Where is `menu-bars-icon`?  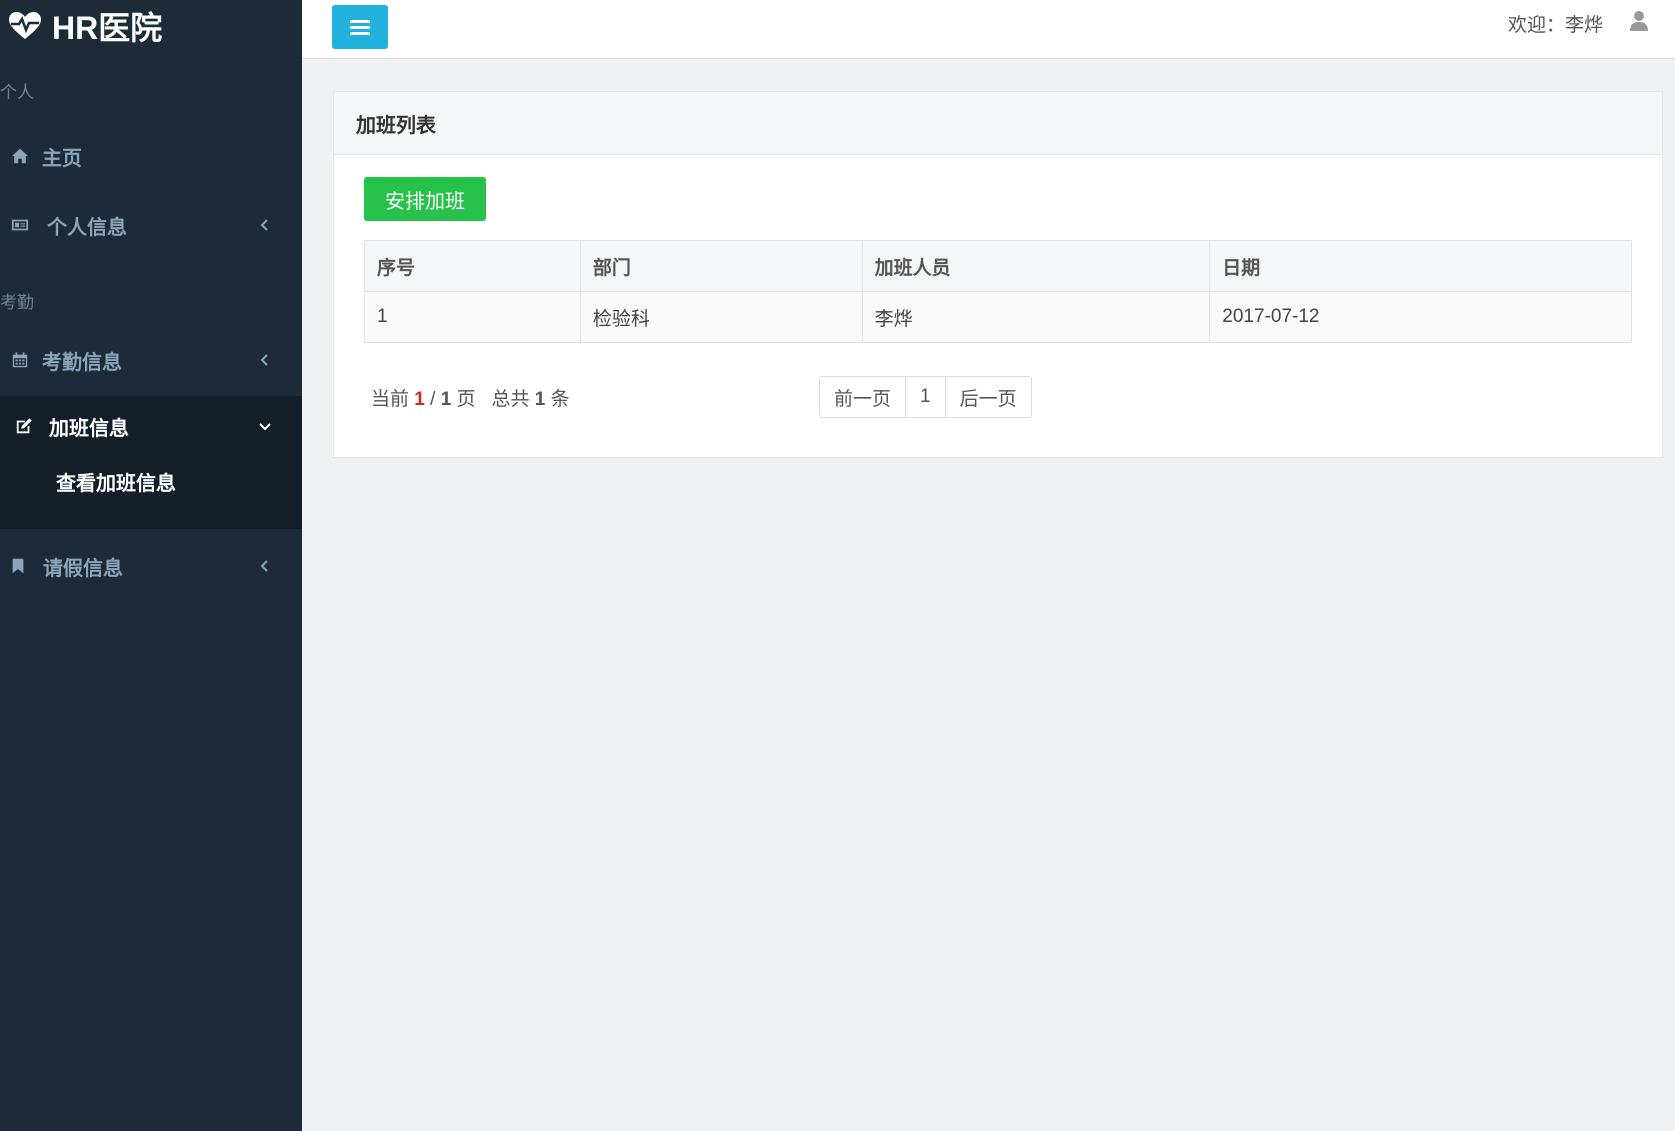
menu-bars-icon is located at coordinates (360, 27).